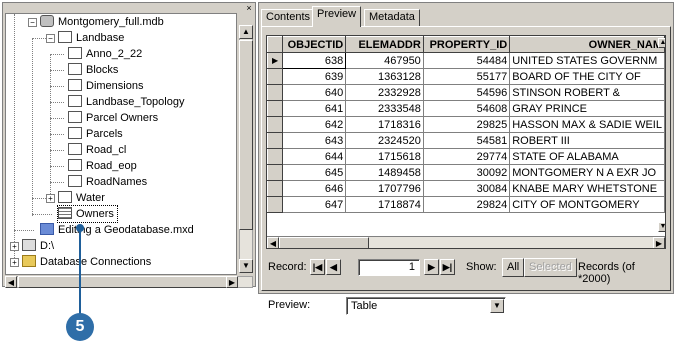  Describe the element at coordinates (314, 108) in the screenshot. I see `table-cell: 641` at that location.